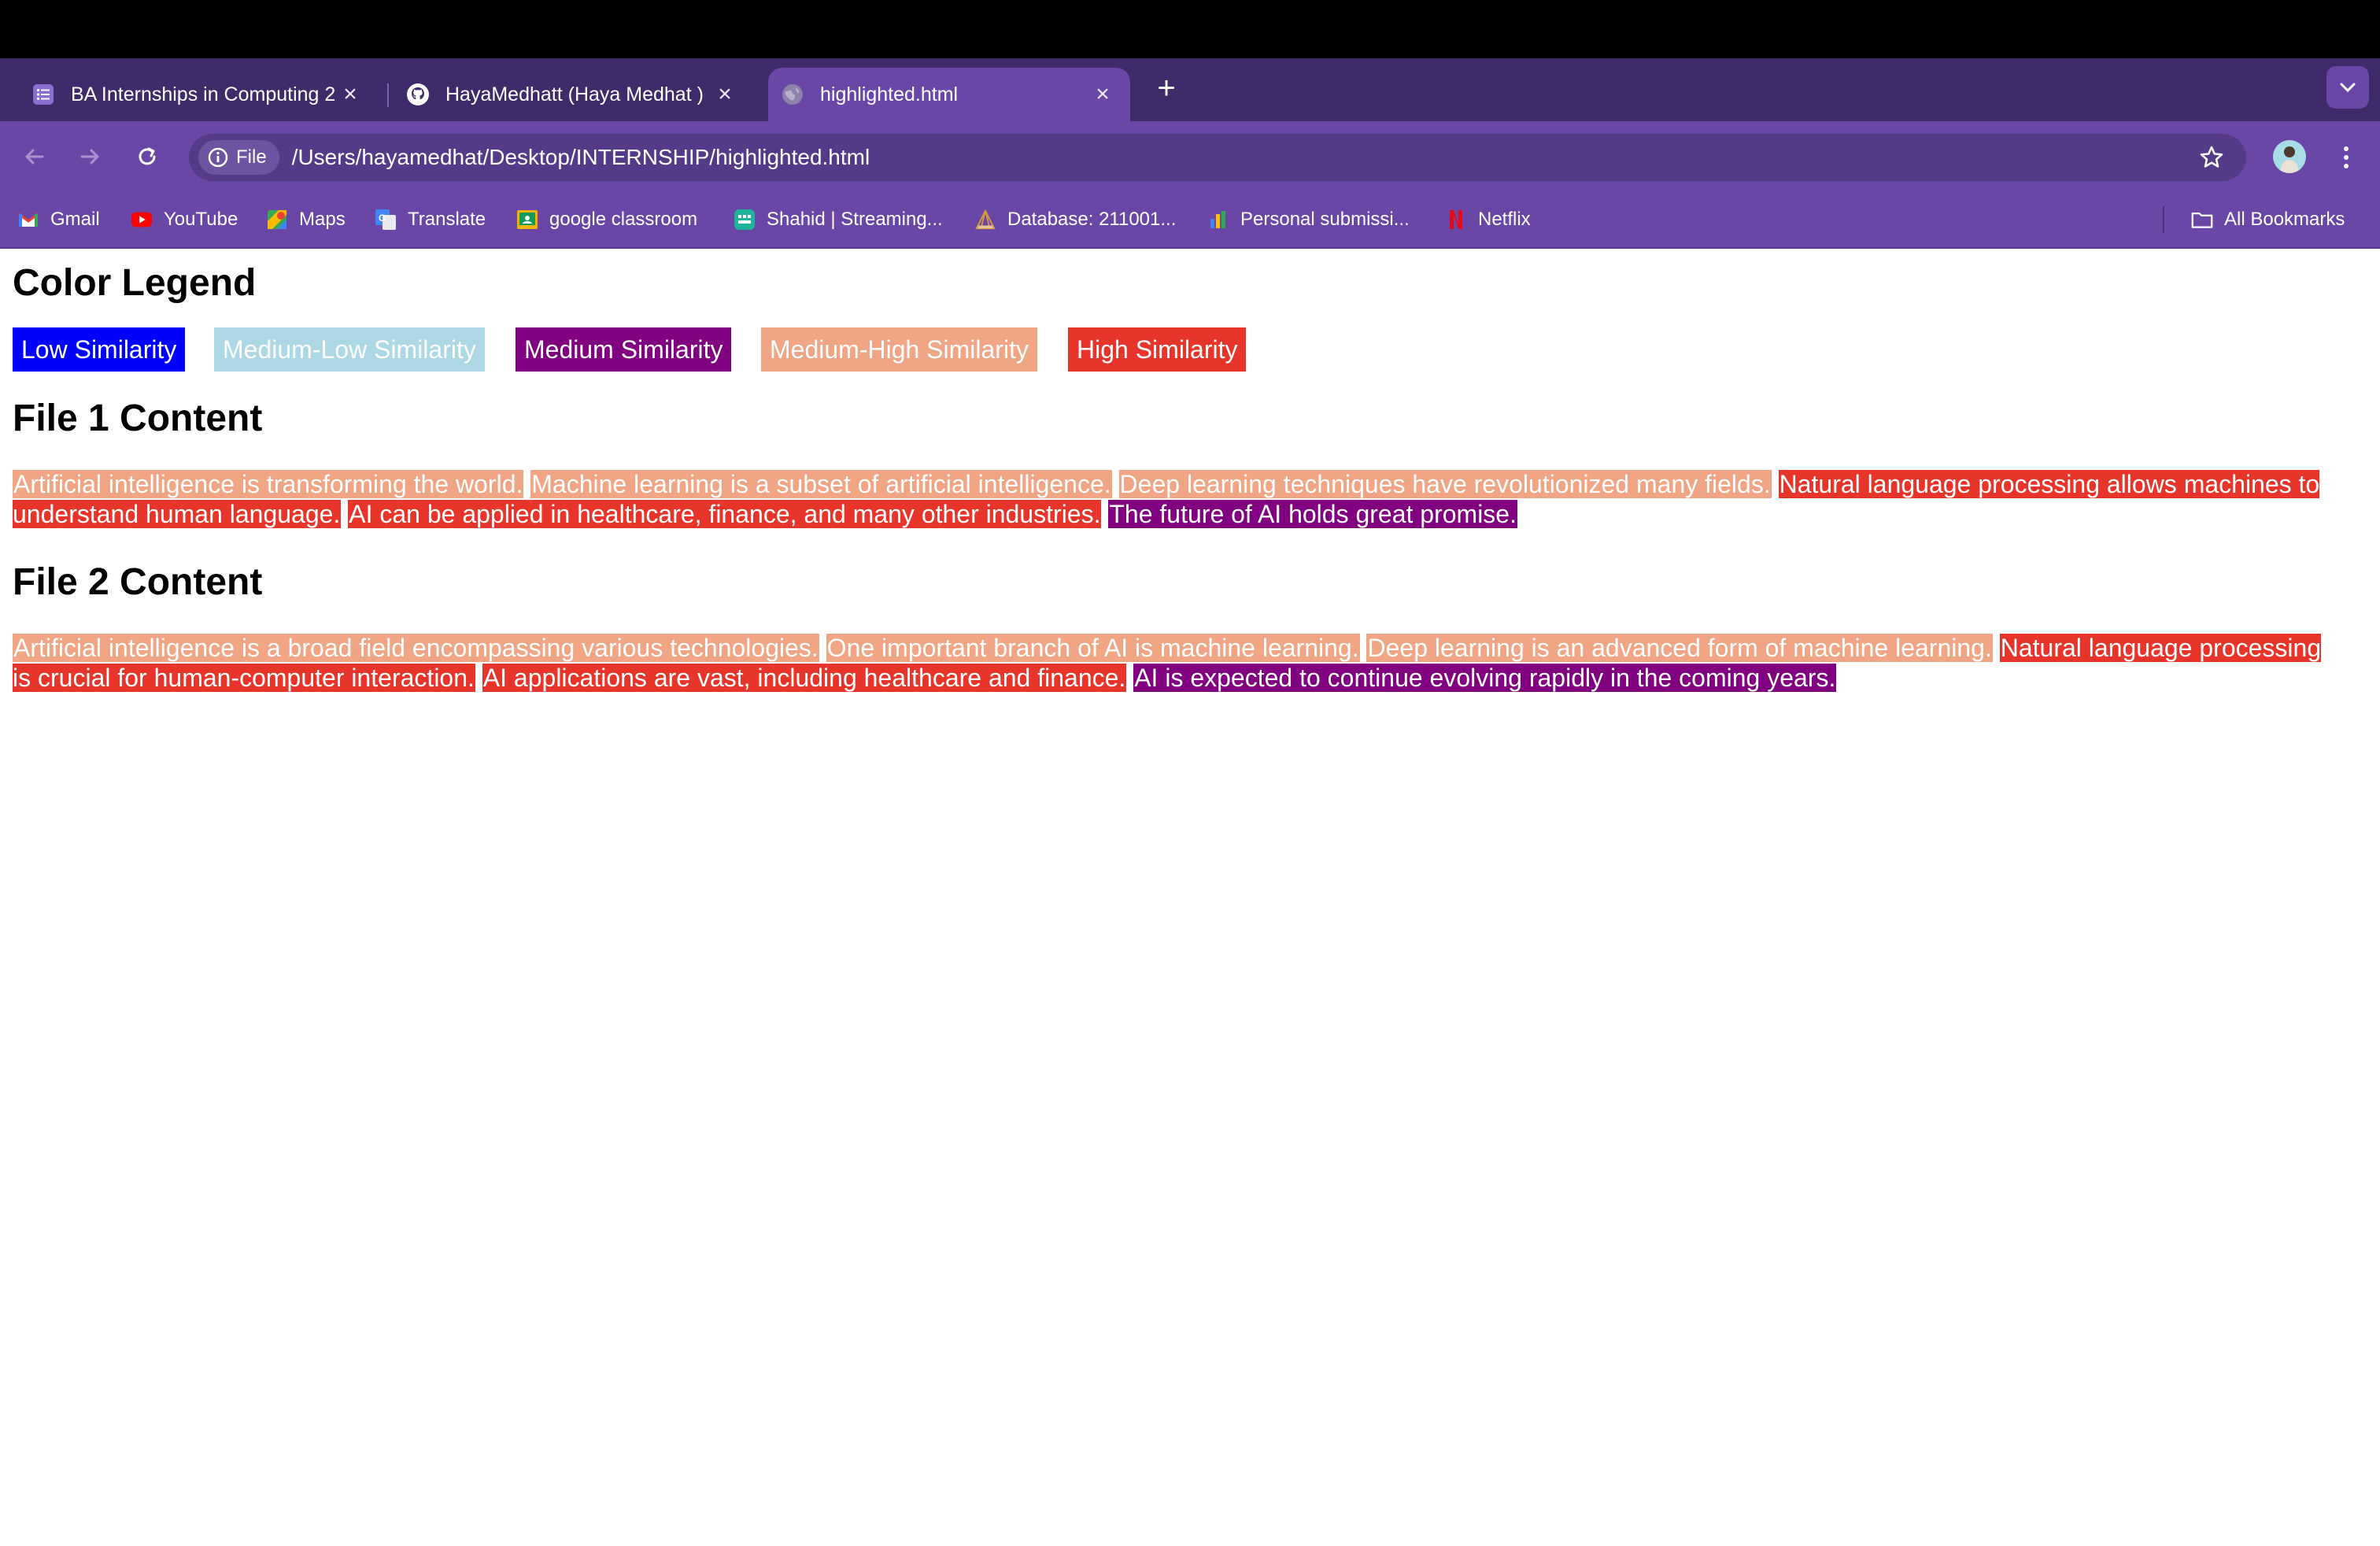 The image size is (2380, 1546). I want to click on browser-menu-button, so click(2346, 157).